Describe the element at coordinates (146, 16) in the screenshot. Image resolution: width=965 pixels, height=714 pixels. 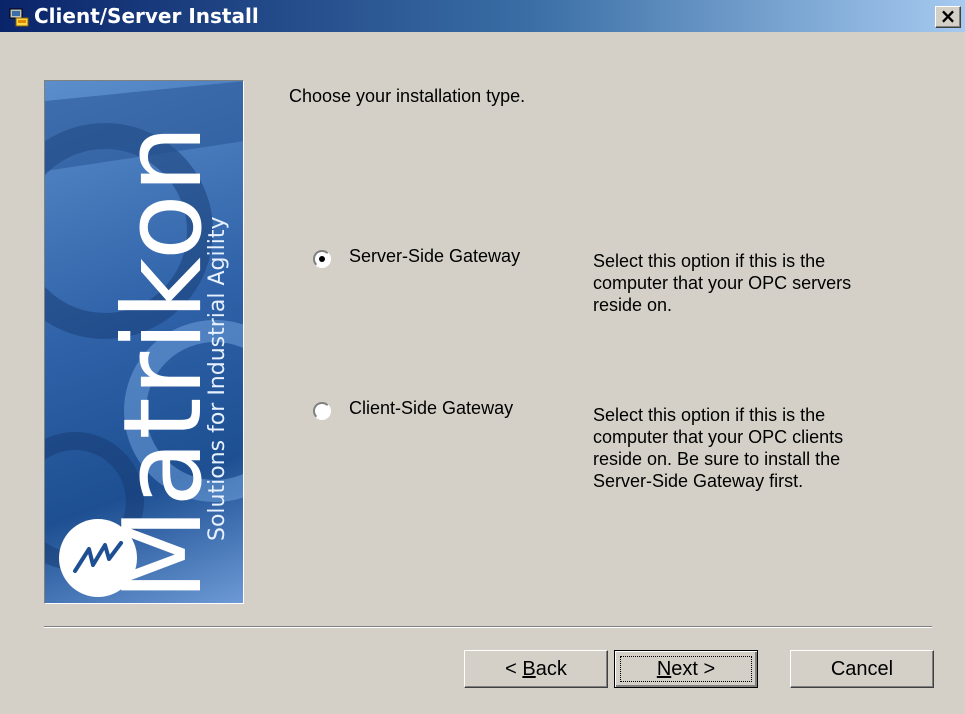
I see `window-title: Client/Server Install` at that location.